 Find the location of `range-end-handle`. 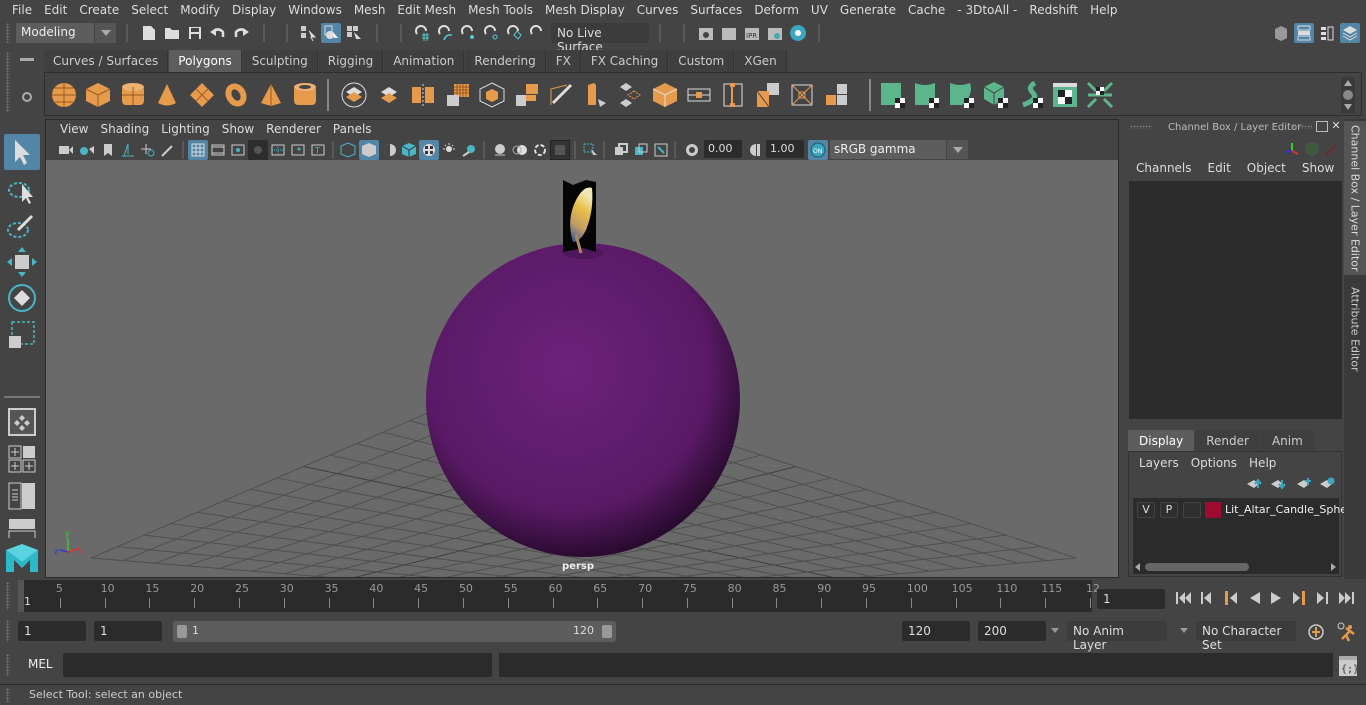

range-end-handle is located at coordinates (607, 631).